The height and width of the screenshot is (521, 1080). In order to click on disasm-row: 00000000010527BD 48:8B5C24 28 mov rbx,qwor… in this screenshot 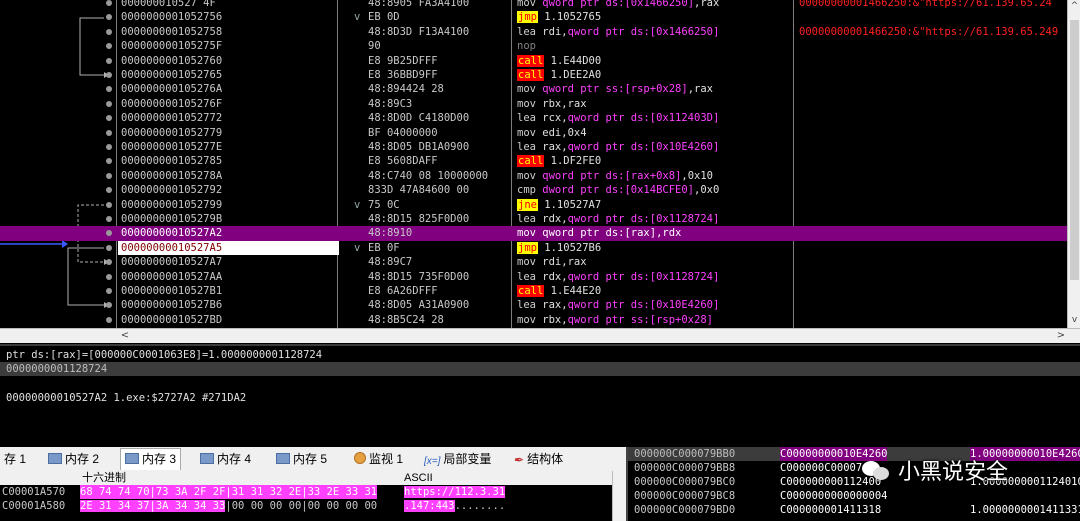, I will do `click(533, 320)`.